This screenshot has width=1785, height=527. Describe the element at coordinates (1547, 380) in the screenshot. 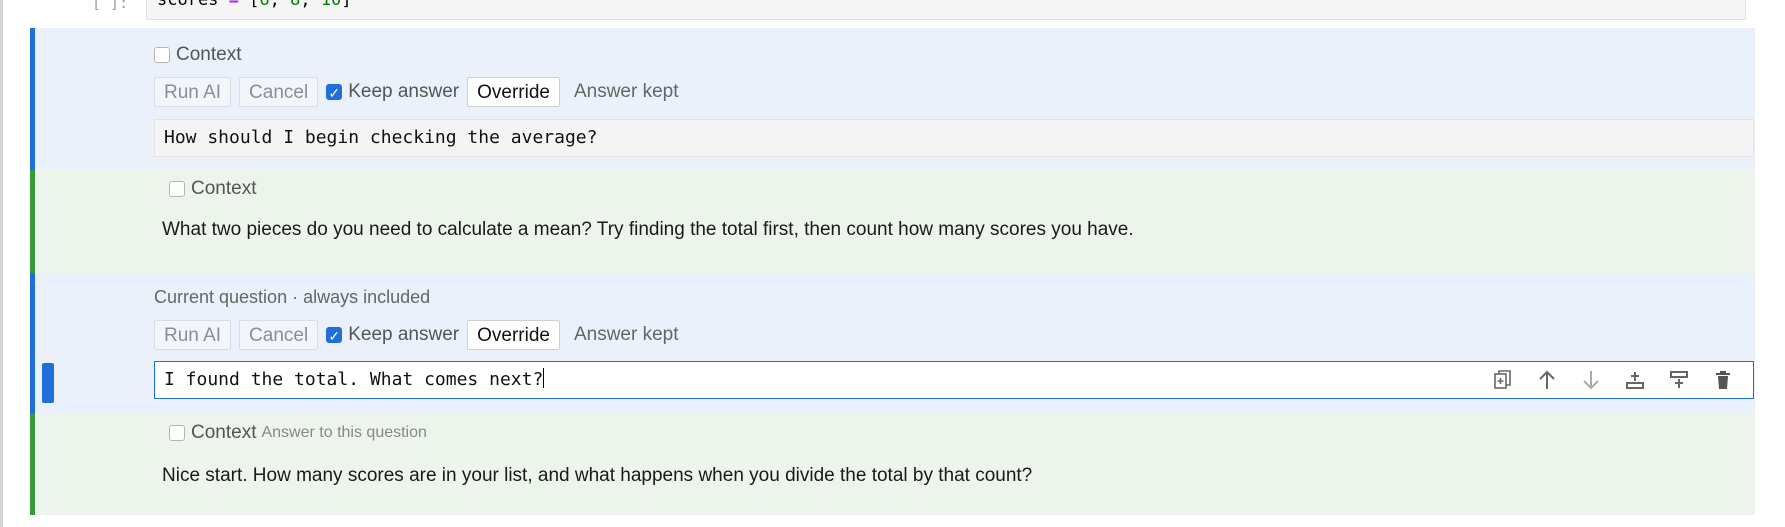

I see `move-up-icon` at that location.